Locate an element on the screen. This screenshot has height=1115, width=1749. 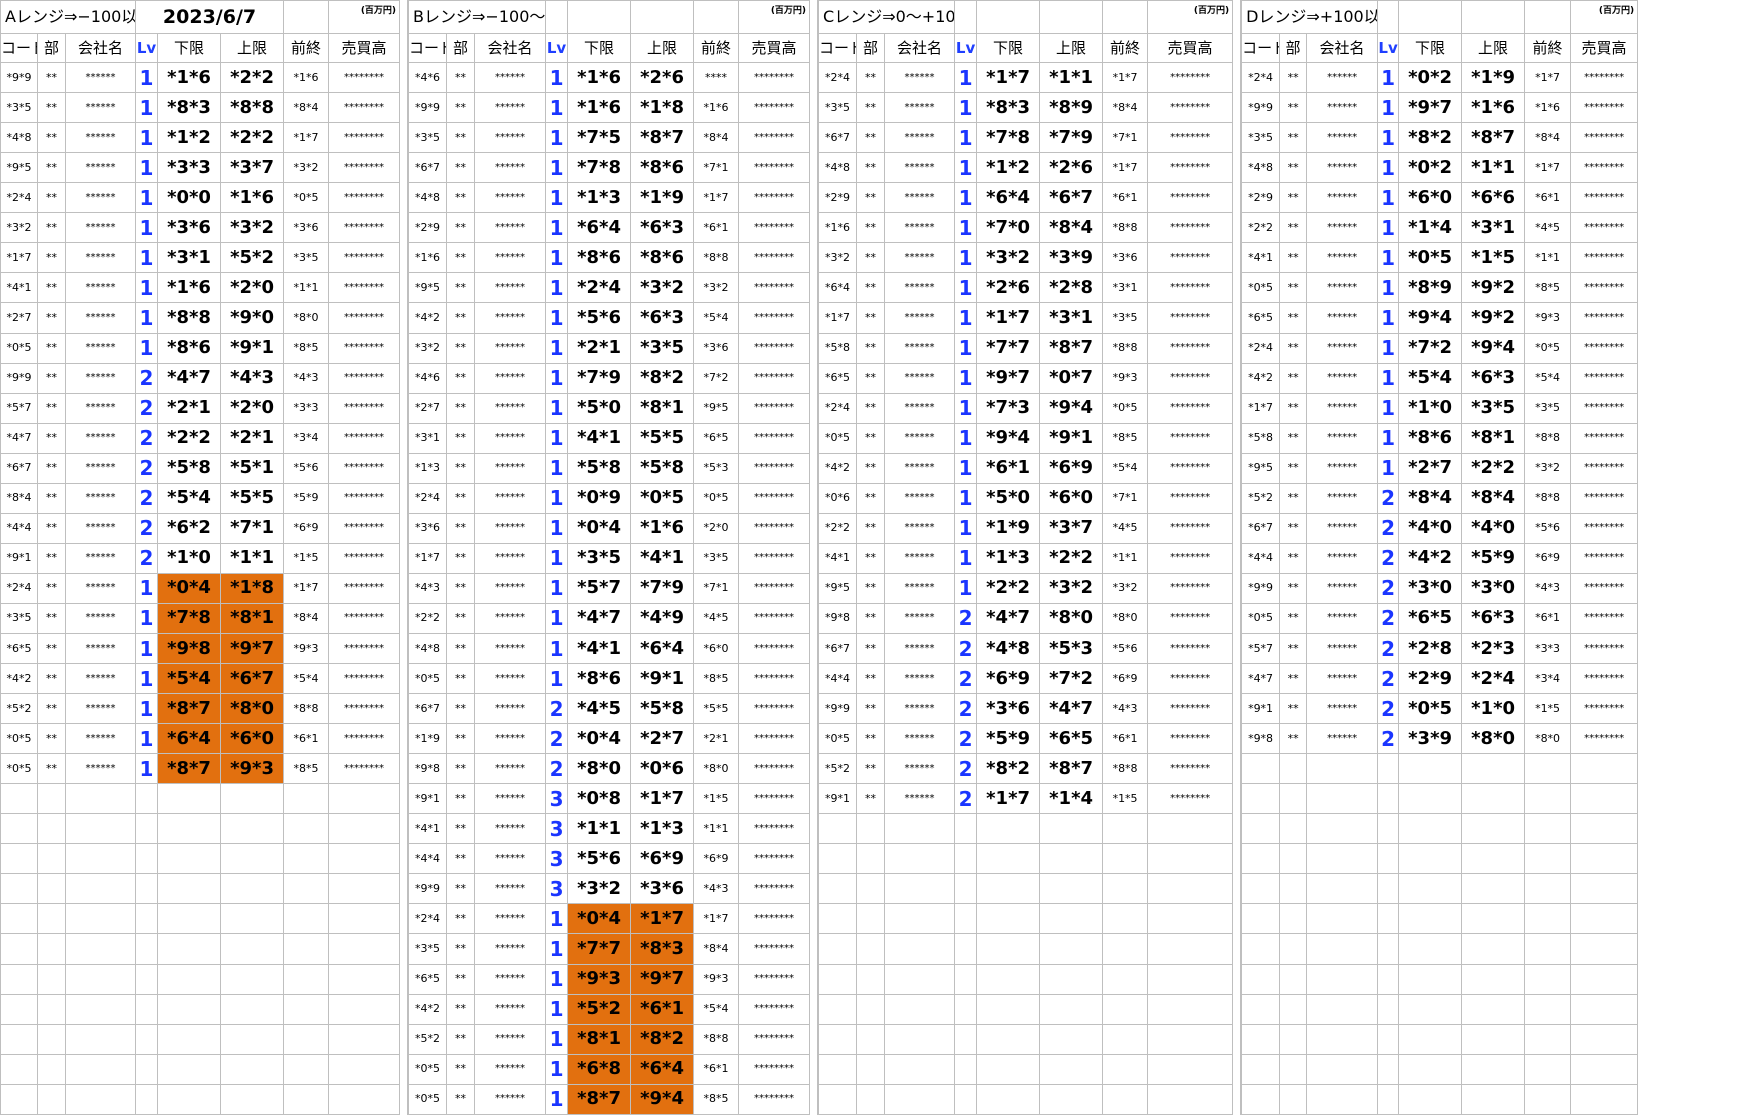
cell-code: *4*4 is located at coordinates (1261, 558).